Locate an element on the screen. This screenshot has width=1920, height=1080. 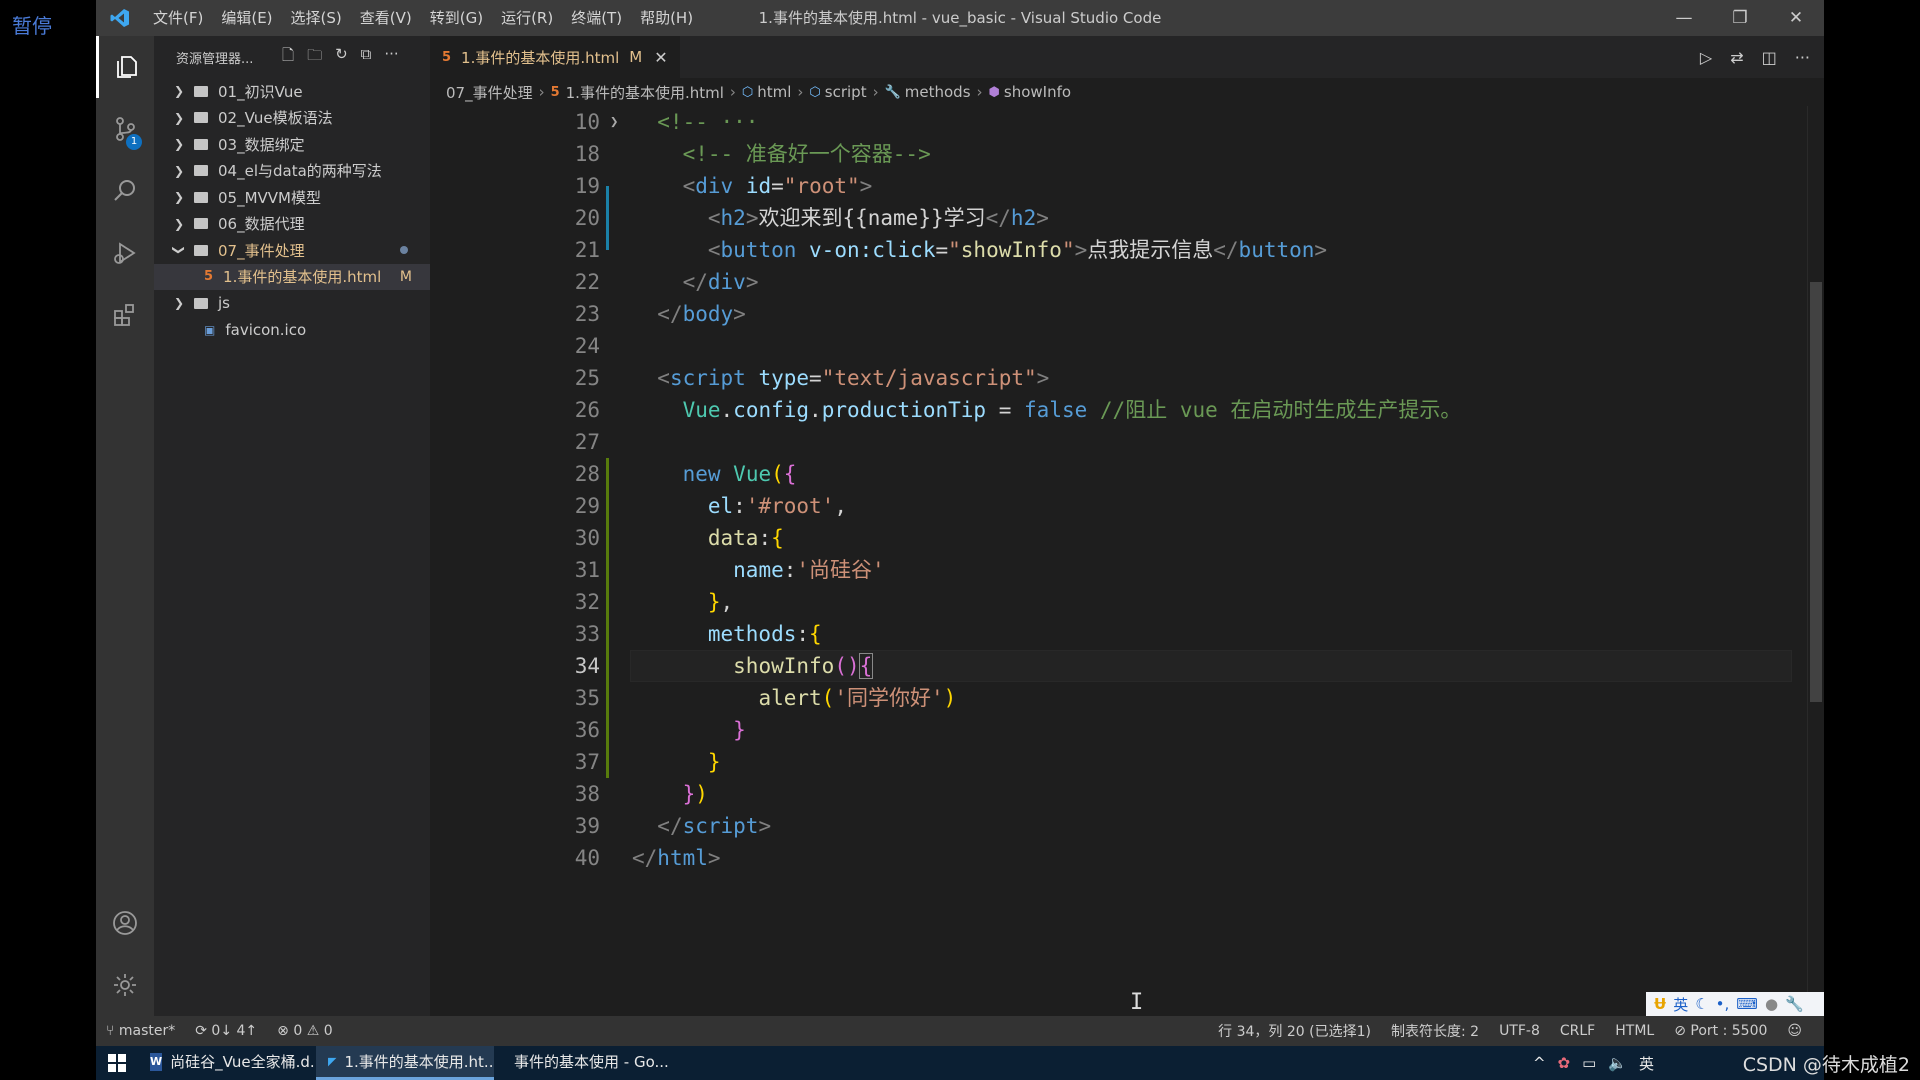
breadcrumb-showinfo: showInfo is located at coordinates (1037, 92).